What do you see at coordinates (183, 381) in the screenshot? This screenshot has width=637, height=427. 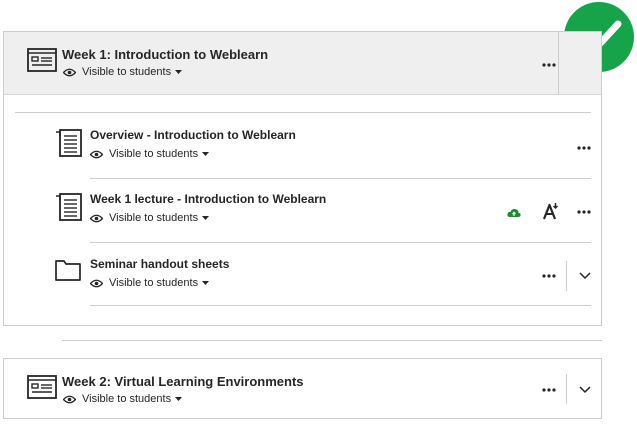 I see `module-title: Week 2: Virtual Learning Environments` at bounding box center [183, 381].